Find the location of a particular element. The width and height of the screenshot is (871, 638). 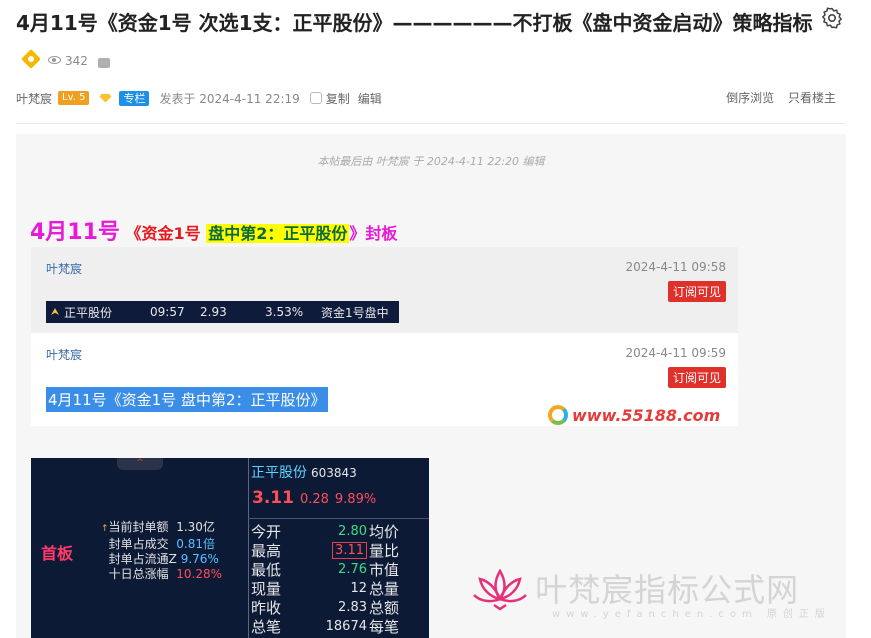

stock-name: 正平股份 is located at coordinates (88, 312).